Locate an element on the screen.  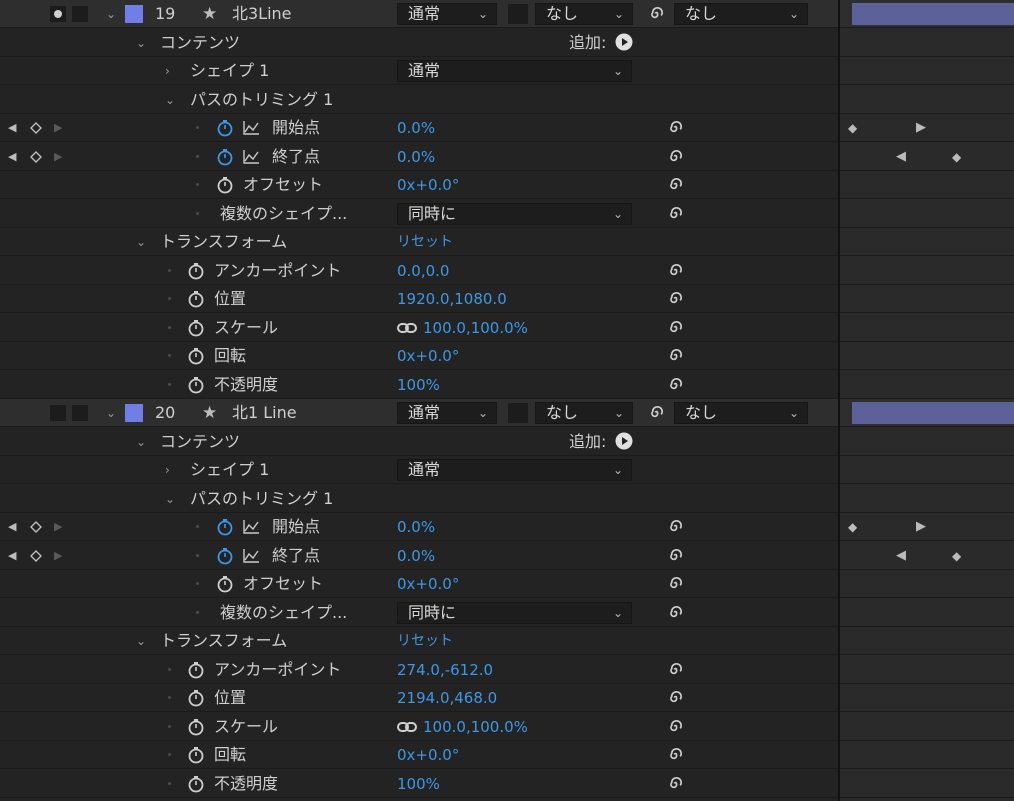
contents-label: コンテンツ is located at coordinates (200, 441).